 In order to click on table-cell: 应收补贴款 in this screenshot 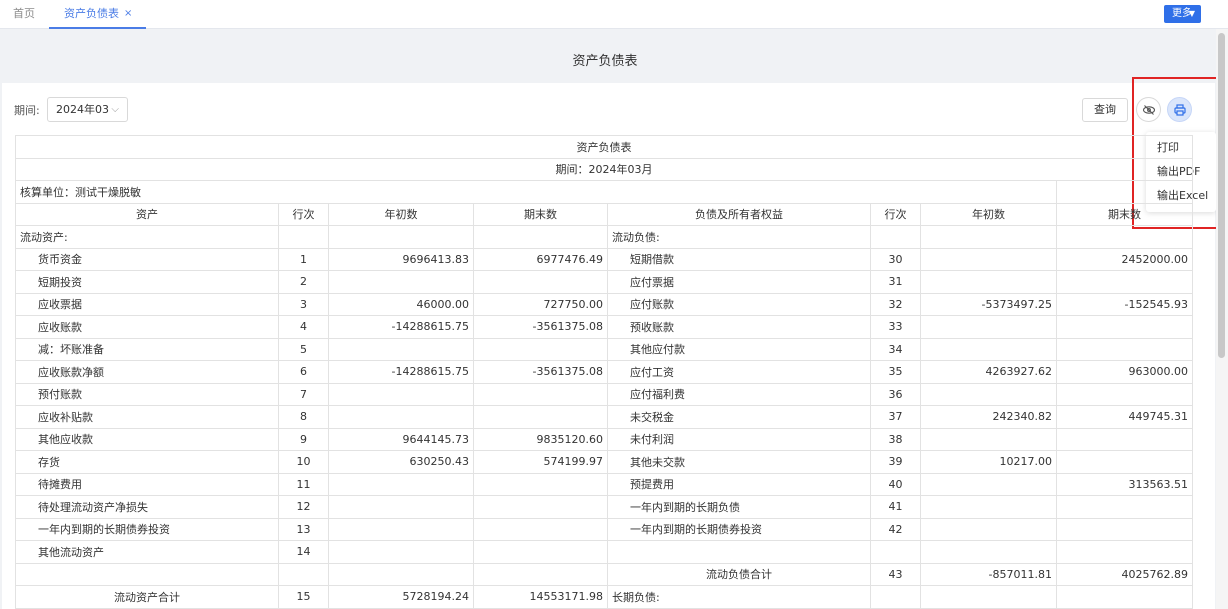, I will do `click(147, 417)`.